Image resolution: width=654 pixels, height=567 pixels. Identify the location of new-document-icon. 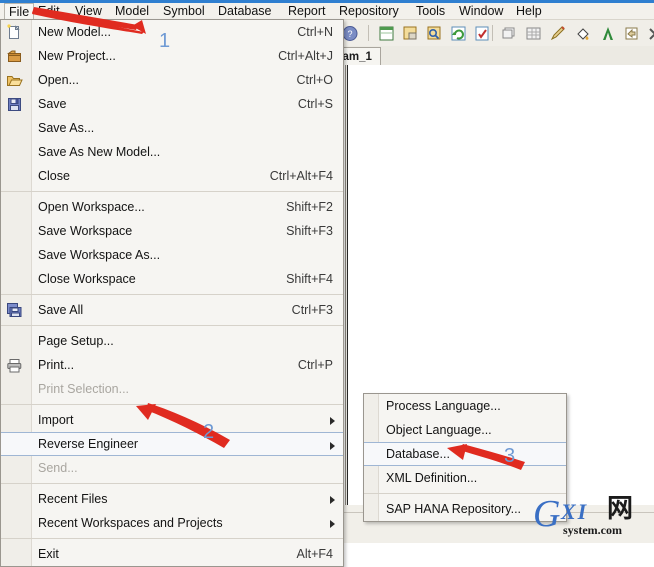
(14, 32).